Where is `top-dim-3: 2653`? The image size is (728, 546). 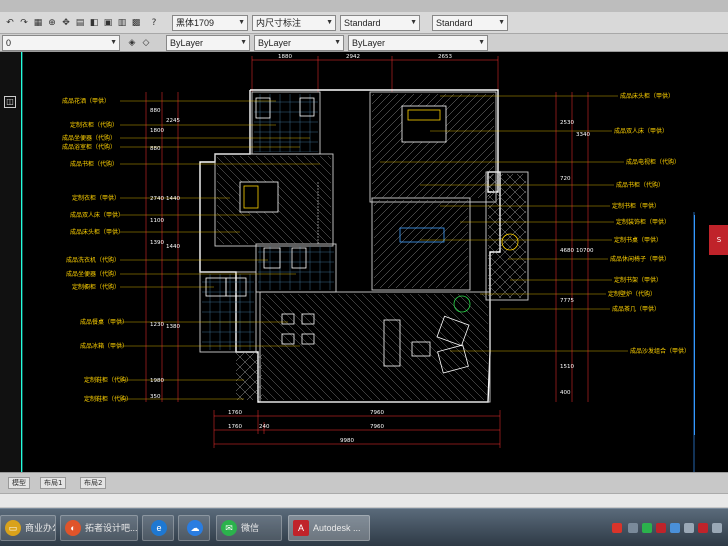 top-dim-3: 2653 is located at coordinates (445, 57).